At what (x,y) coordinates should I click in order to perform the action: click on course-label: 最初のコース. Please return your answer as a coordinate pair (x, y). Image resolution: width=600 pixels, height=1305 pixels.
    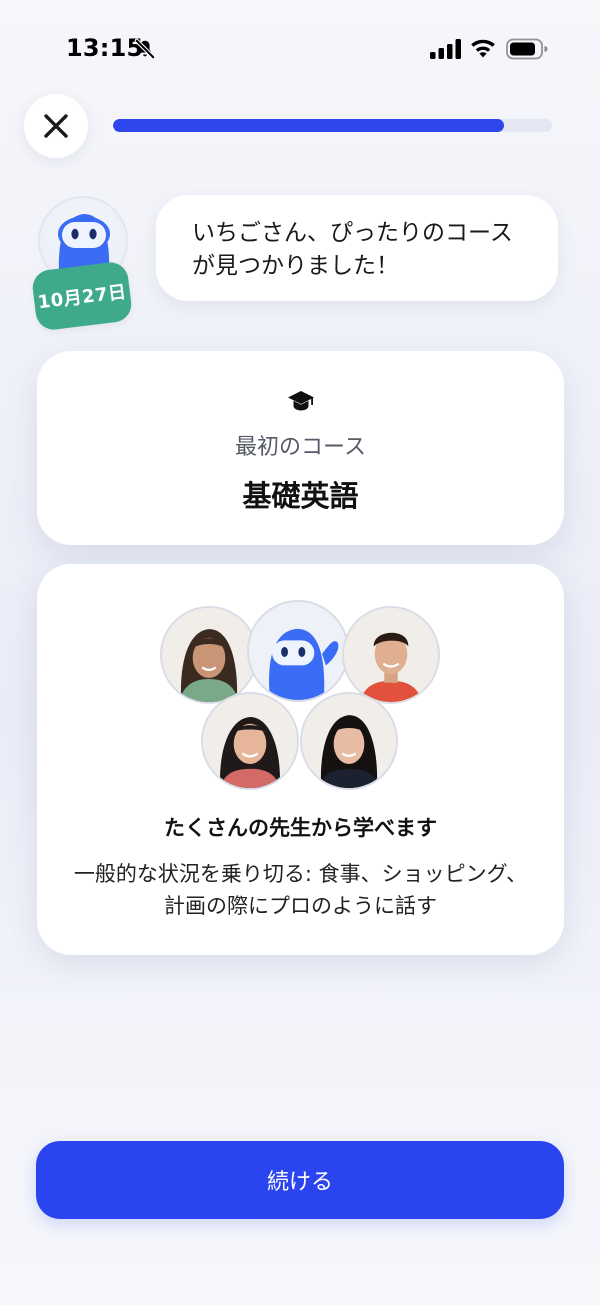
    Looking at the image, I should click on (300, 447).